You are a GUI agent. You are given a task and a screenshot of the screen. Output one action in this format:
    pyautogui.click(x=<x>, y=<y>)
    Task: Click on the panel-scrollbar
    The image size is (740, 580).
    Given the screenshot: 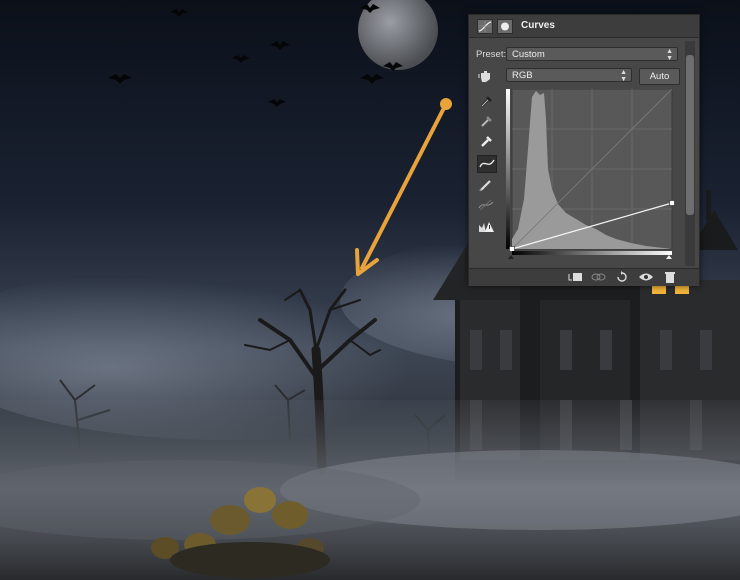 What is the action you would take?
    pyautogui.click(x=690, y=153)
    